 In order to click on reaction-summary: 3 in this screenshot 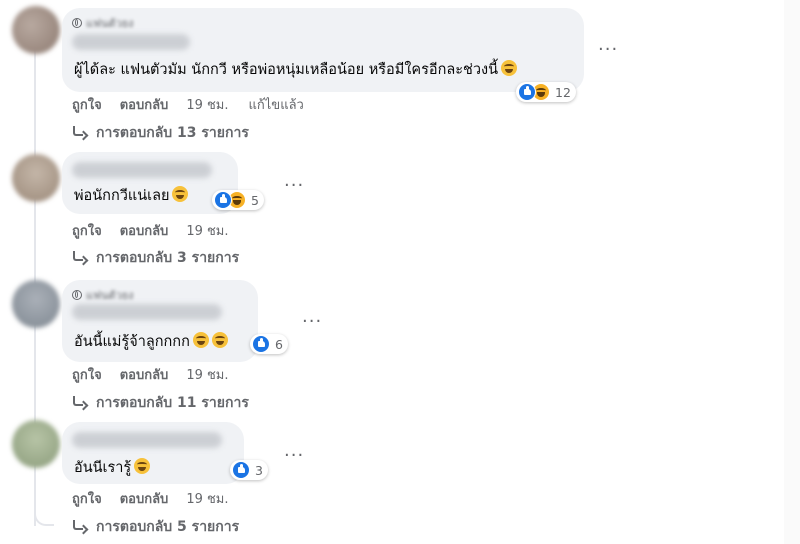, I will do `click(249, 470)`.